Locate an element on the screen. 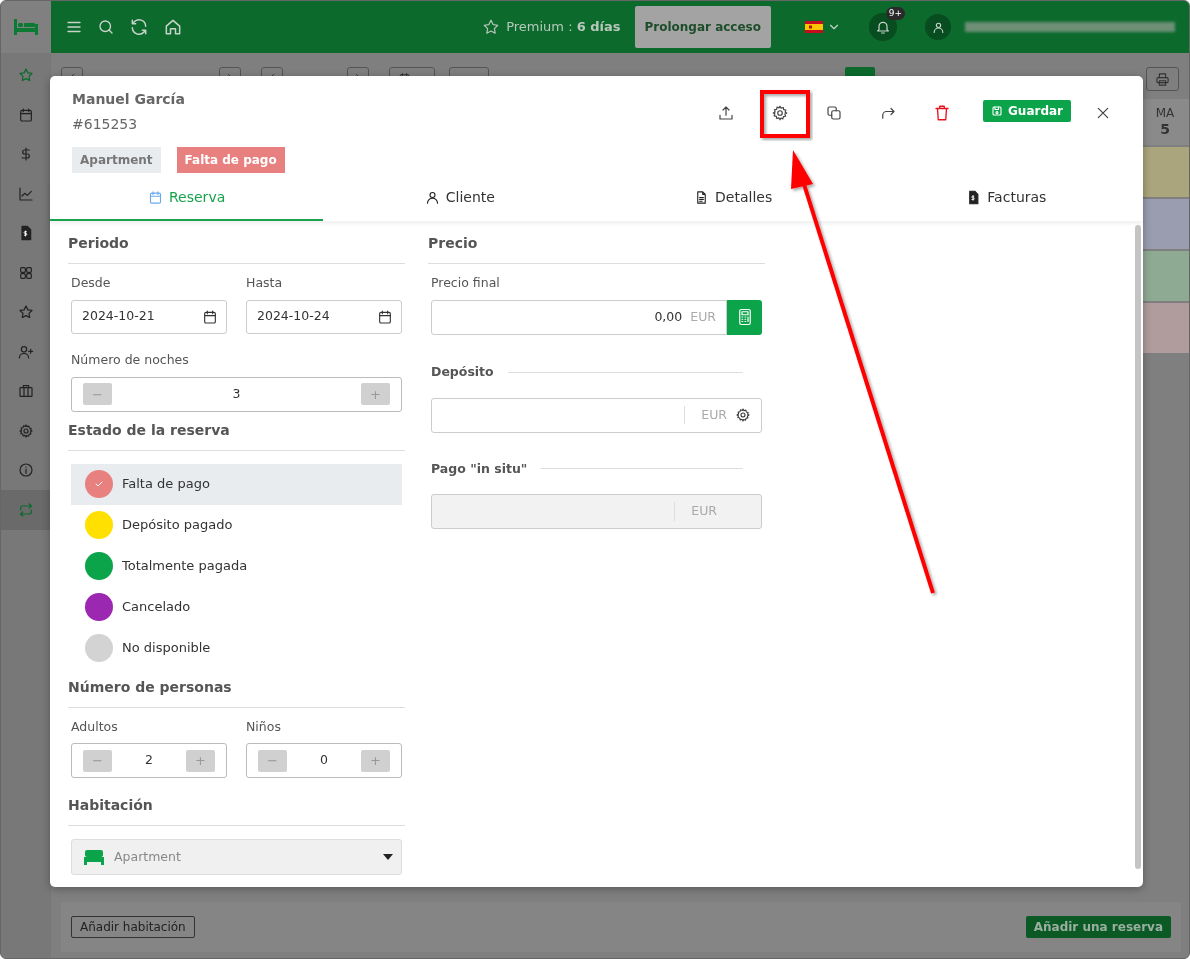  day-name: MA is located at coordinates (1165, 113).